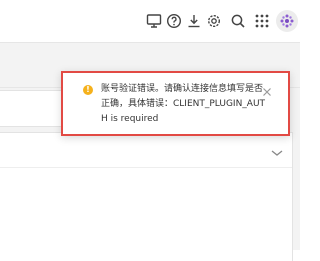  What do you see at coordinates (194, 21) in the screenshot?
I see `download-icon` at bounding box center [194, 21].